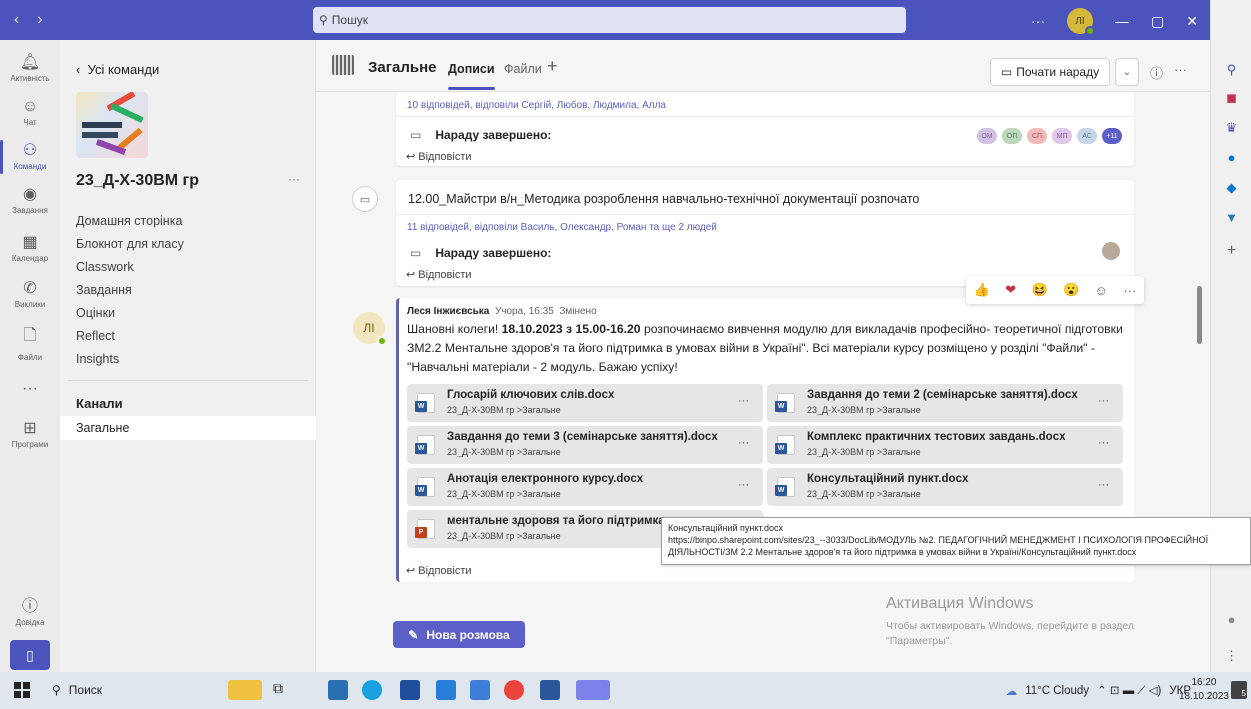  What do you see at coordinates (552, 66) in the screenshot?
I see `add-tab-button: +` at bounding box center [552, 66].